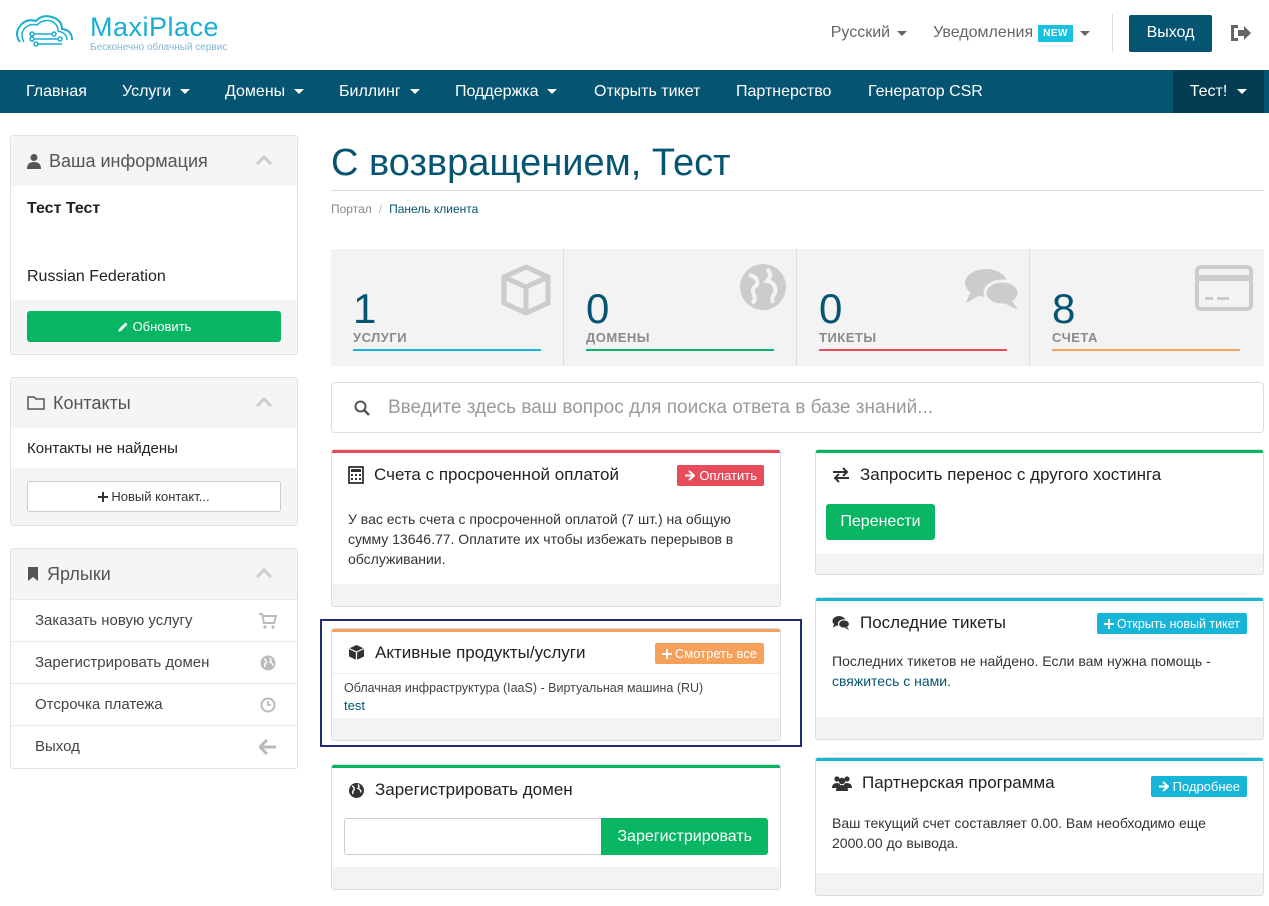  Describe the element at coordinates (154, 746) in the screenshot. I see `shortcut-logout: Выход` at that location.